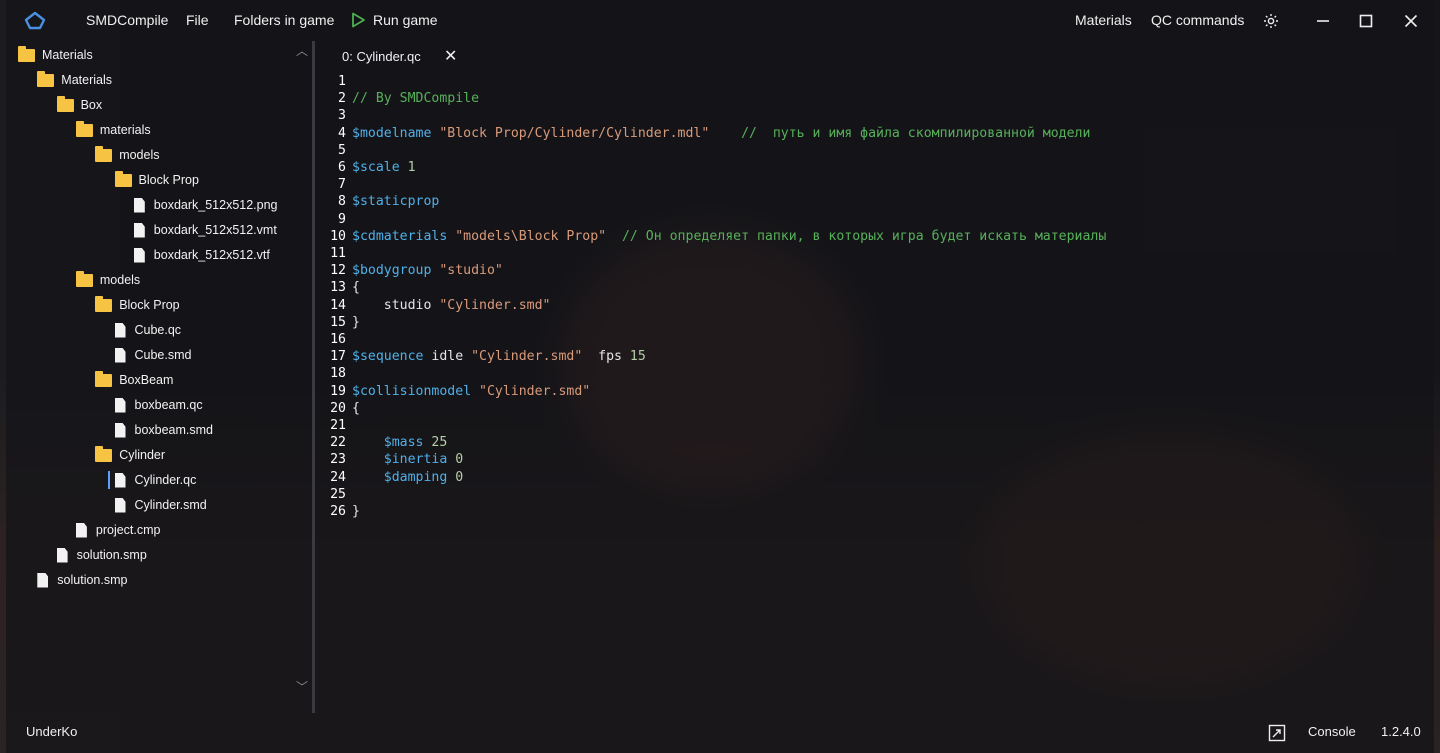  I want to click on tree-item-label: Cube.smd, so click(163, 355).